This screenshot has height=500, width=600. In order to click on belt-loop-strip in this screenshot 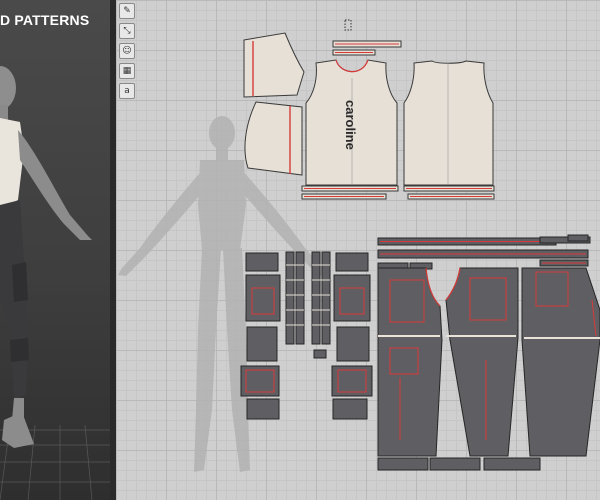, I will do `click(578, 238)`.